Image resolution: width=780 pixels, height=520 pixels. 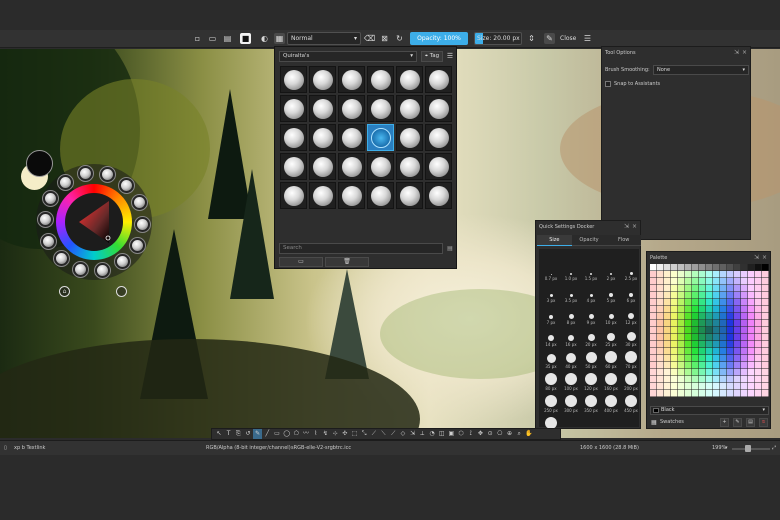 What do you see at coordinates (510, 434) in the screenshot?
I see `bezier-select-icon: ⊕` at bounding box center [510, 434].